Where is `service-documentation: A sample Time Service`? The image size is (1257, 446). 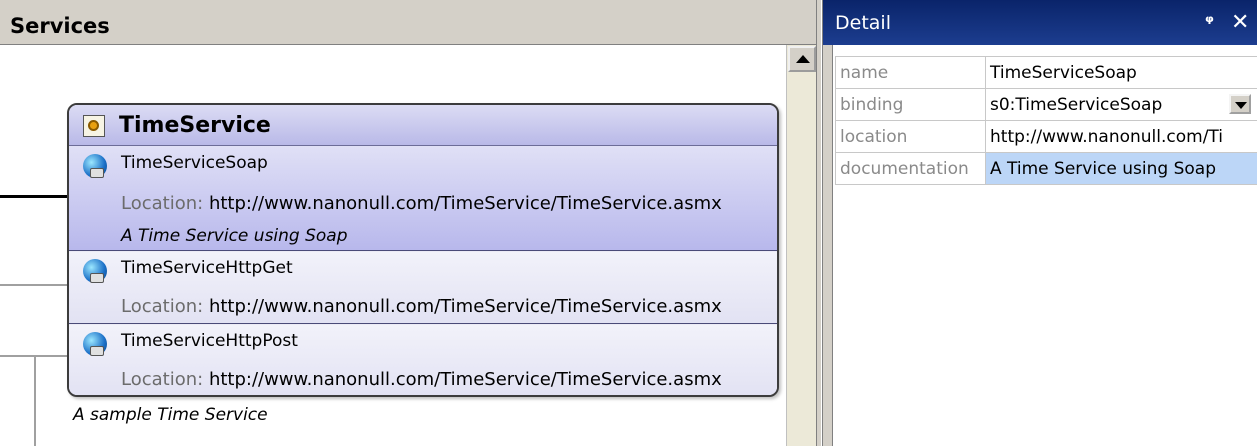
service-documentation: A sample Time Service is located at coordinates (170, 415).